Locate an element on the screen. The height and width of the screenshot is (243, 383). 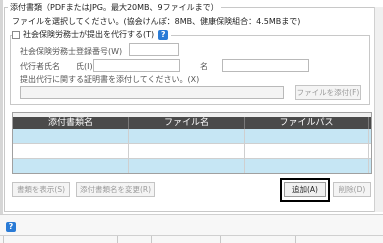
surname-label: 氏(I) is located at coordinates (84, 66).